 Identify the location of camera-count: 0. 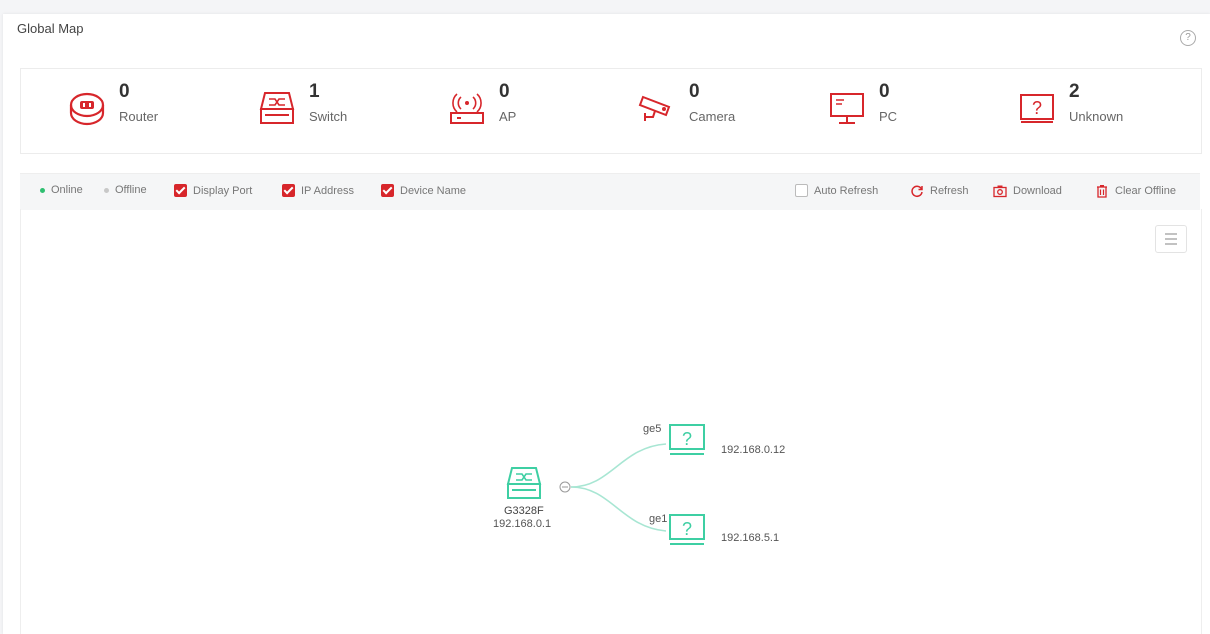
(694, 91).